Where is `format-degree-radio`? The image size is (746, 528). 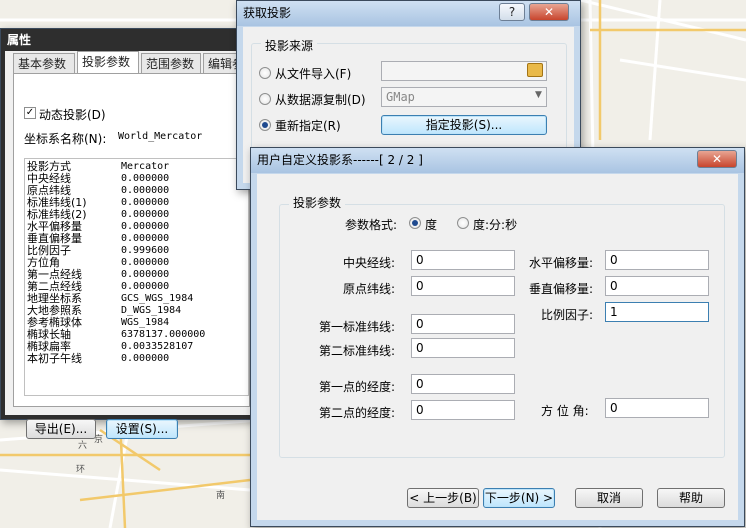 format-degree-radio is located at coordinates (415, 223).